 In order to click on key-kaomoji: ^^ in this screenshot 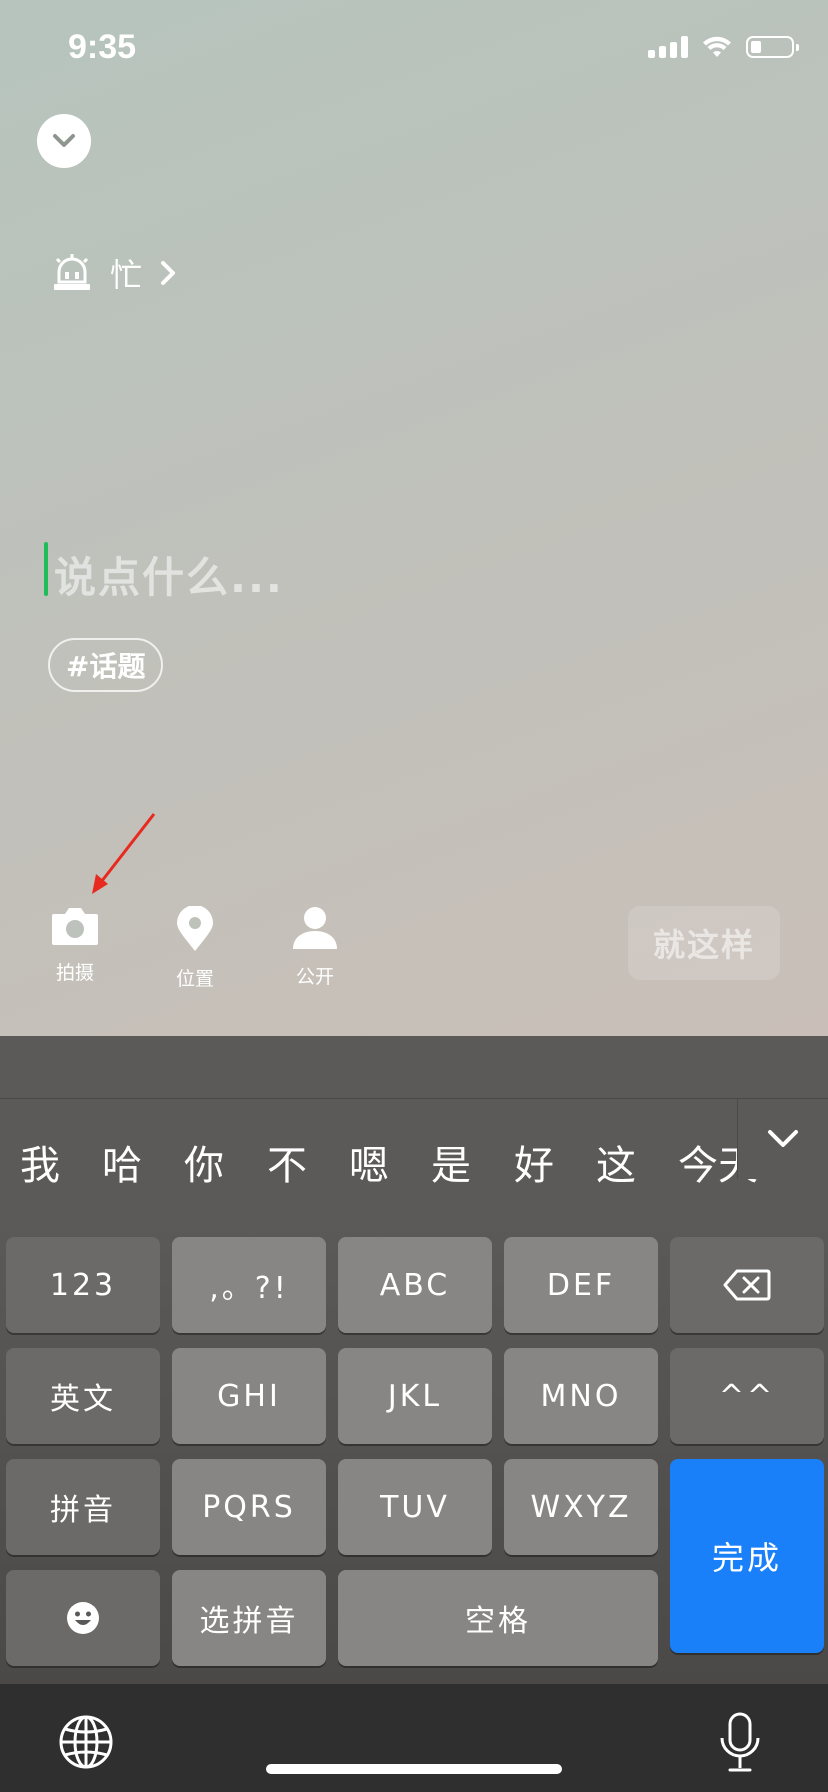, I will do `click(747, 1396)`.